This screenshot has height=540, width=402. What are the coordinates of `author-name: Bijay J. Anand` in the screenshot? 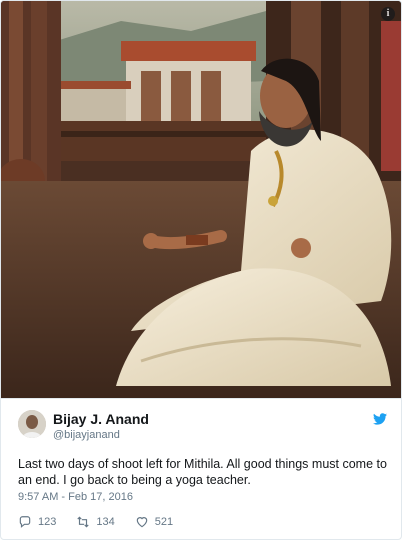 It's located at (101, 419).